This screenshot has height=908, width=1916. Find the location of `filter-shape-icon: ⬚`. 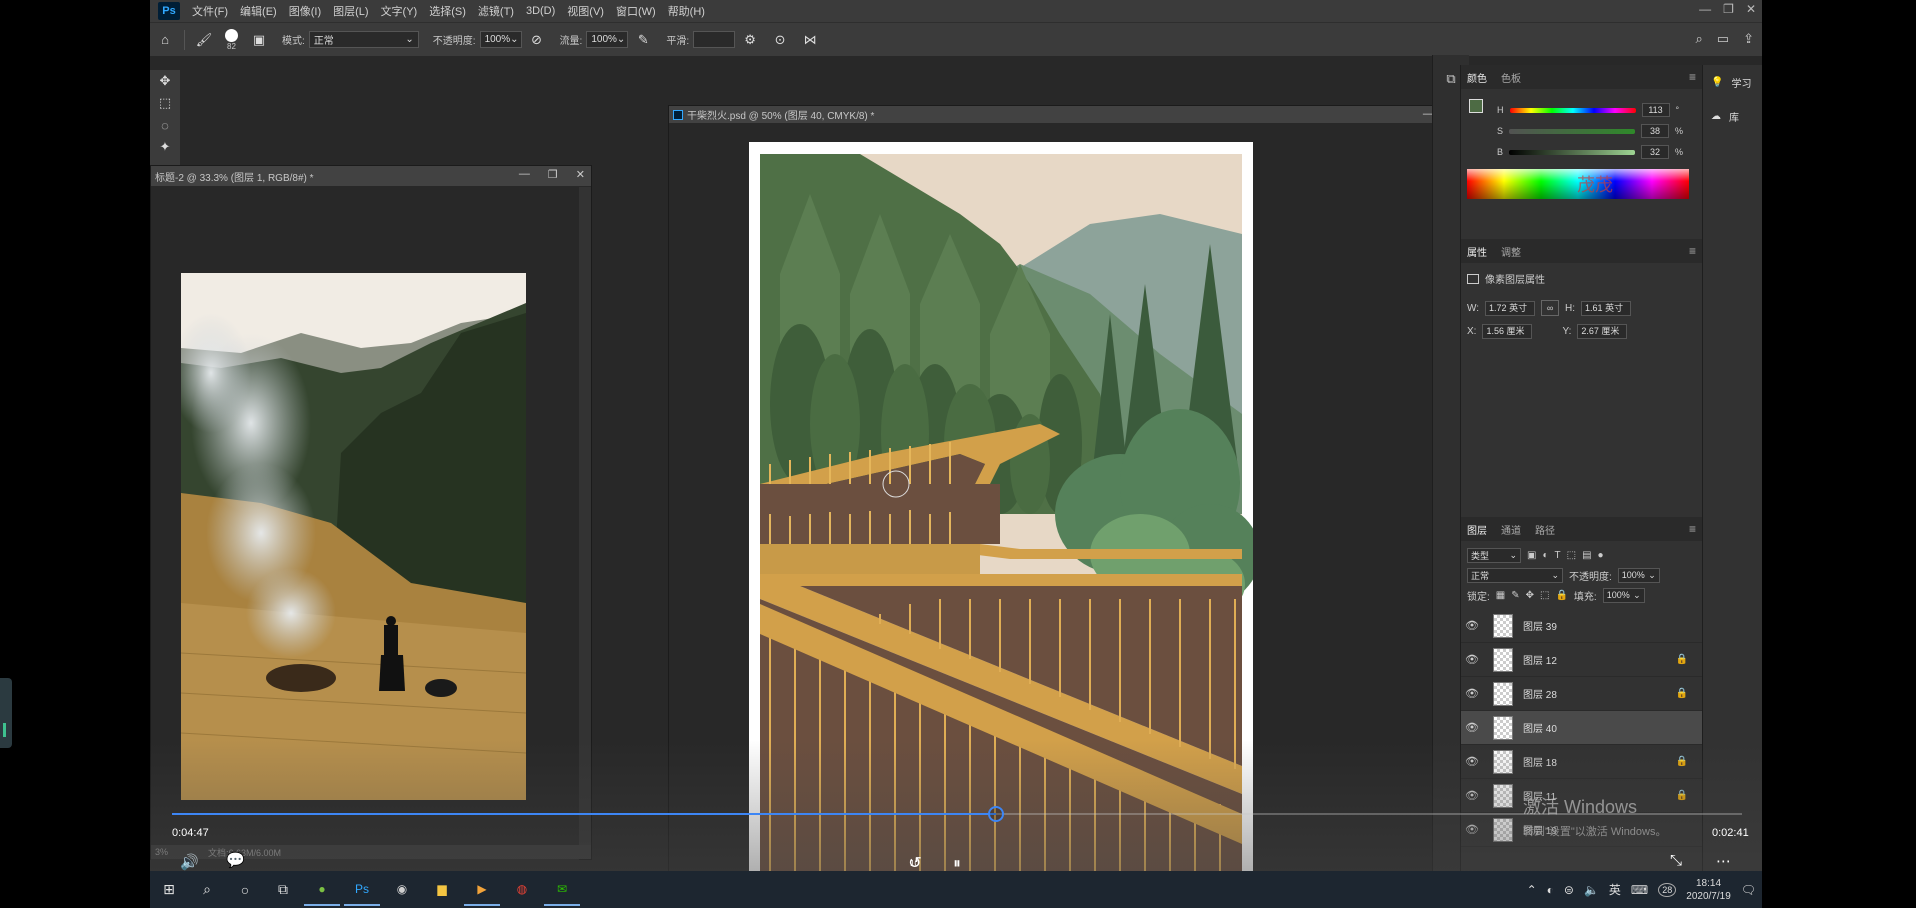

filter-shape-icon: ⬚ is located at coordinates (1571, 555).